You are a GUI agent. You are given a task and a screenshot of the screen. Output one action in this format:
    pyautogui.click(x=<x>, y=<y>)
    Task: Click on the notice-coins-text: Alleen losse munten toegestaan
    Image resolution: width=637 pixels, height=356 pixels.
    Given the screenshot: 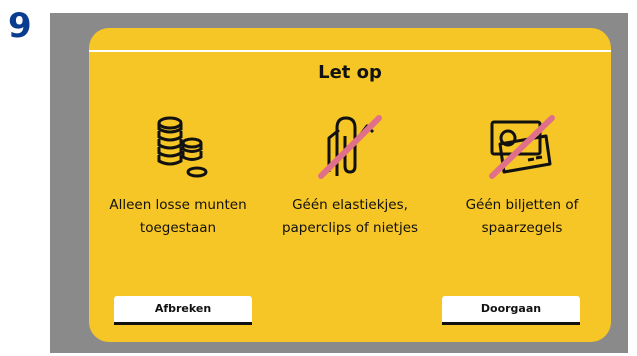 What is the action you would take?
    pyautogui.click(x=178, y=216)
    